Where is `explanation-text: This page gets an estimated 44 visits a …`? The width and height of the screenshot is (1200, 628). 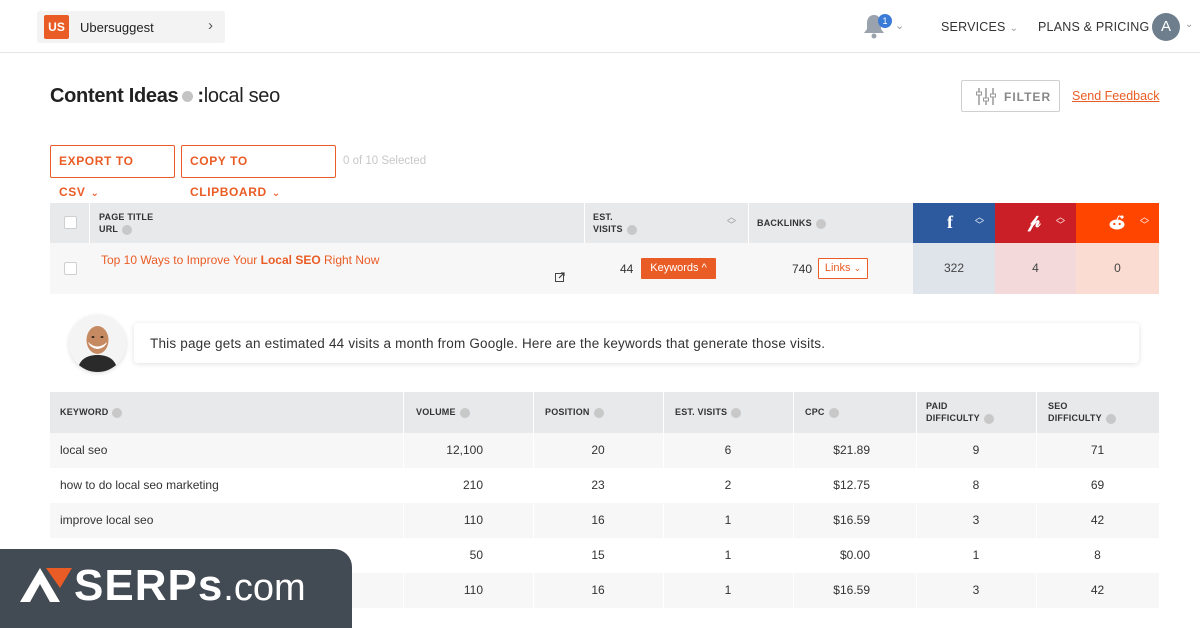 explanation-text: This page gets an estimated 44 visits a … is located at coordinates (488, 343).